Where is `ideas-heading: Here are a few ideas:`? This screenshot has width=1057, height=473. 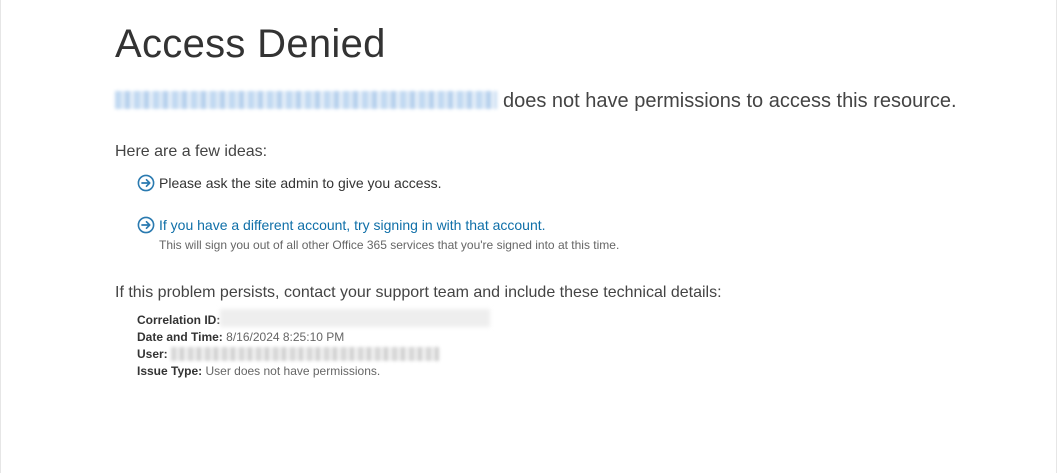 ideas-heading: Here are a few ideas: is located at coordinates (191, 151).